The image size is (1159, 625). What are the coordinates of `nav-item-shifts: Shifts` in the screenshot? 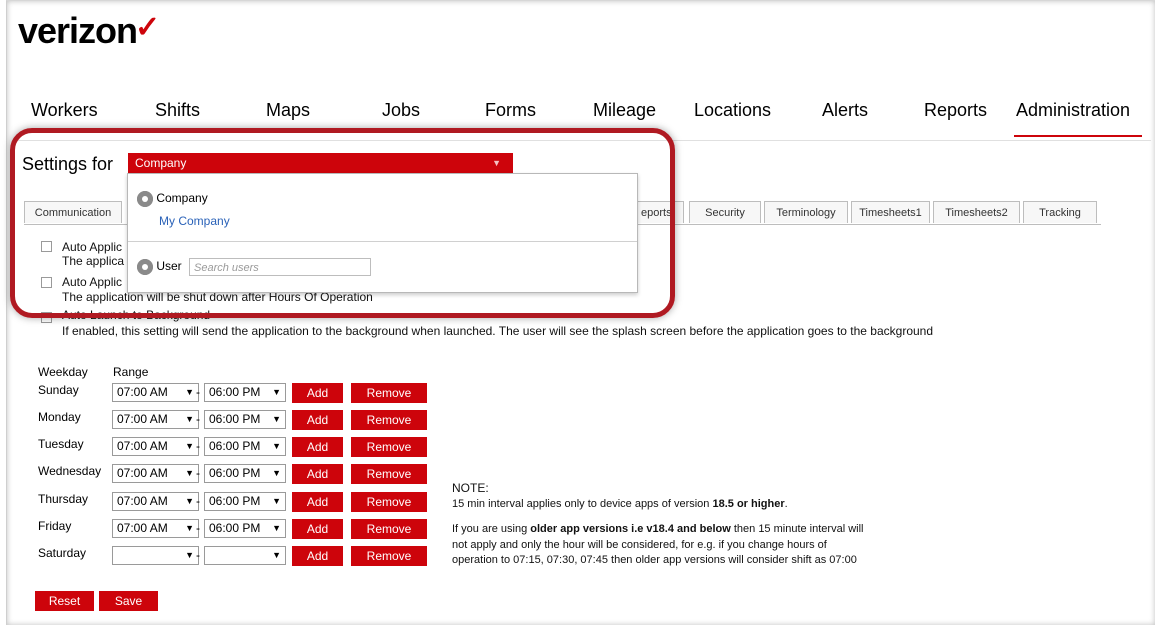 It's located at (177, 110).